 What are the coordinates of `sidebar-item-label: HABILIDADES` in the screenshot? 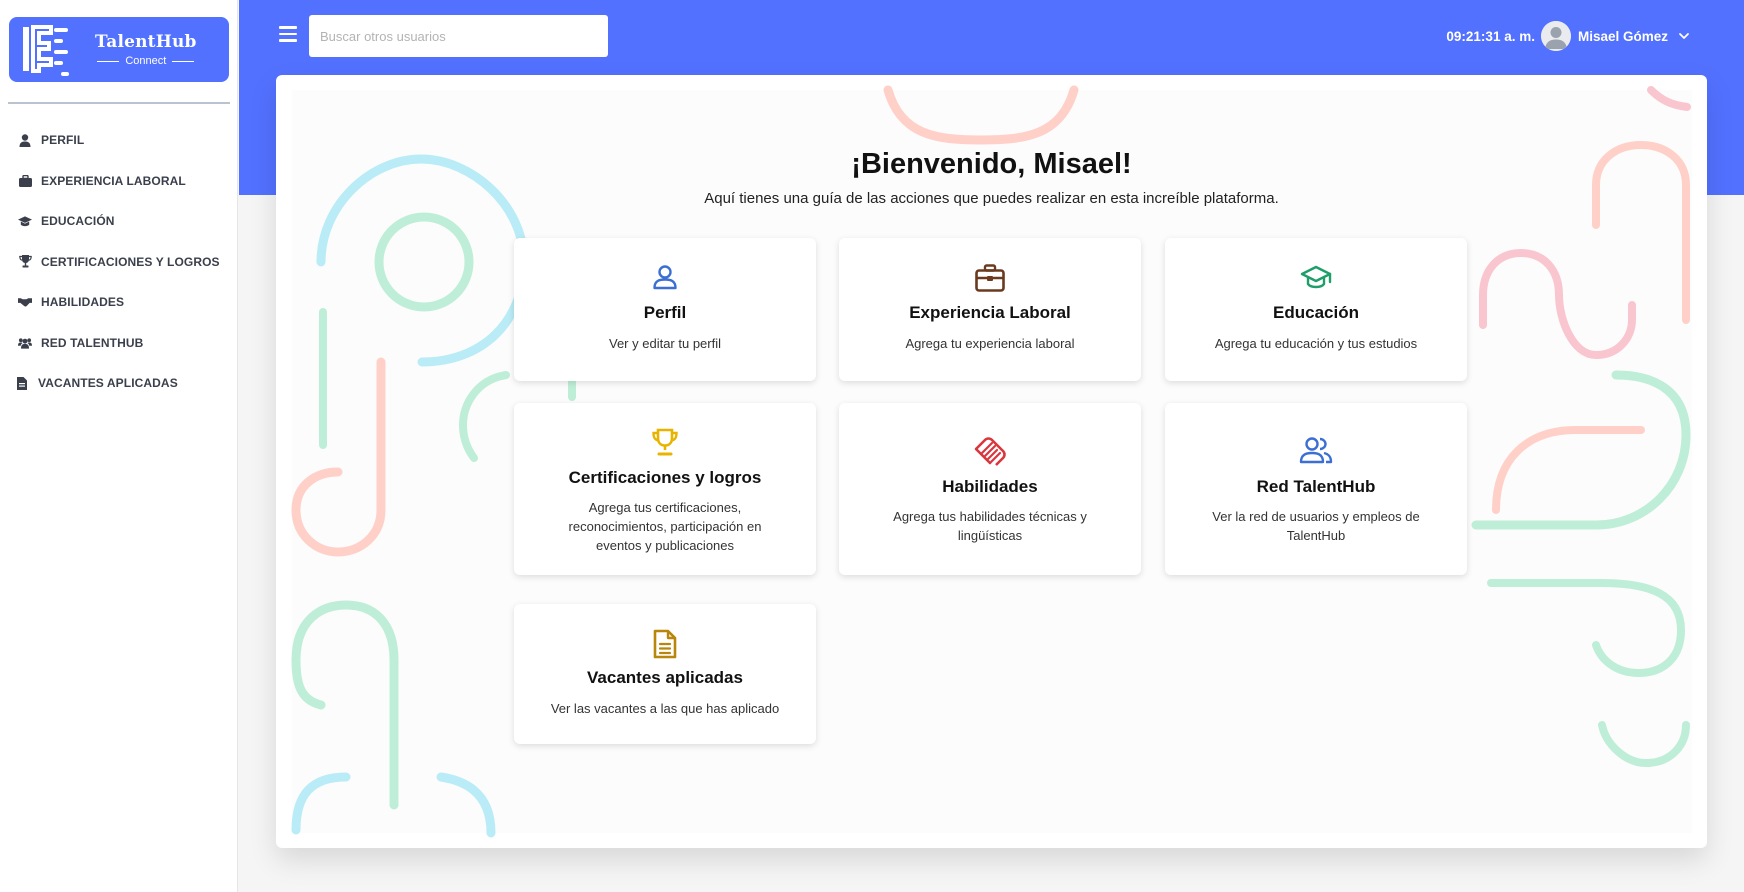 It's located at (83, 302).